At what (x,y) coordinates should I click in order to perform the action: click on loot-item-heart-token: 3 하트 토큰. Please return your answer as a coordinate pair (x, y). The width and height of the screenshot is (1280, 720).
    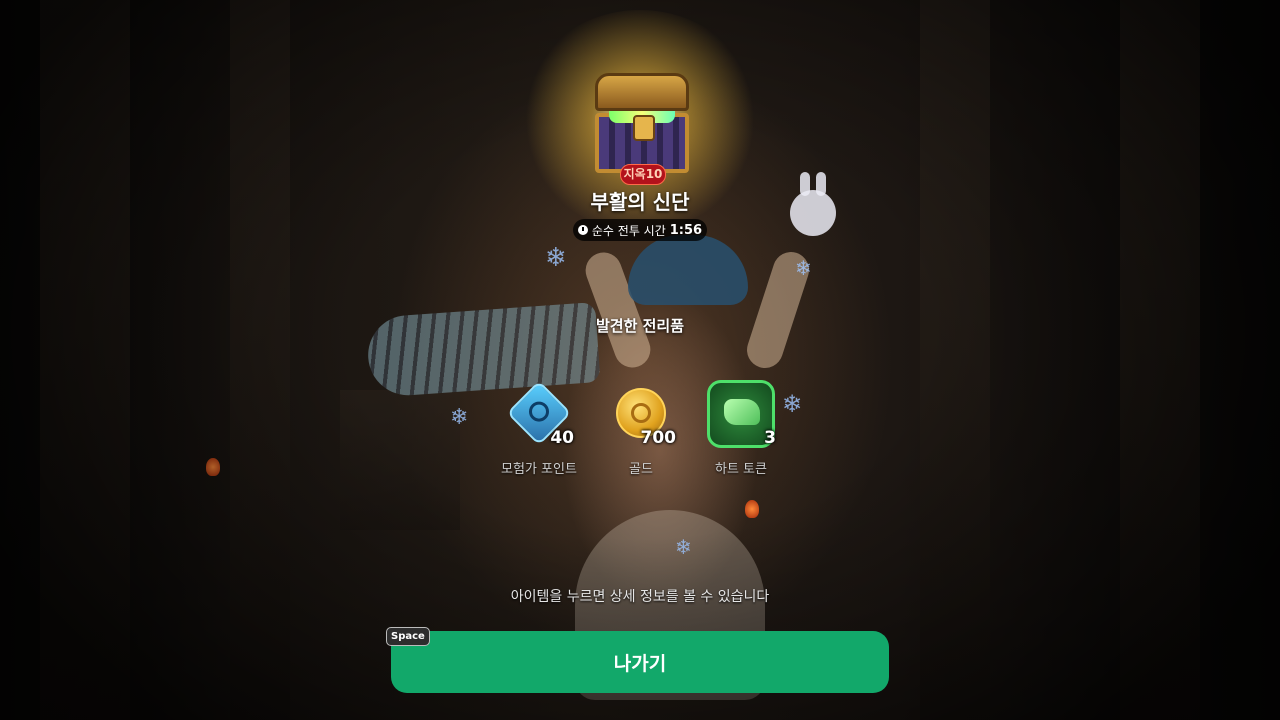
    Looking at the image, I should click on (741, 428).